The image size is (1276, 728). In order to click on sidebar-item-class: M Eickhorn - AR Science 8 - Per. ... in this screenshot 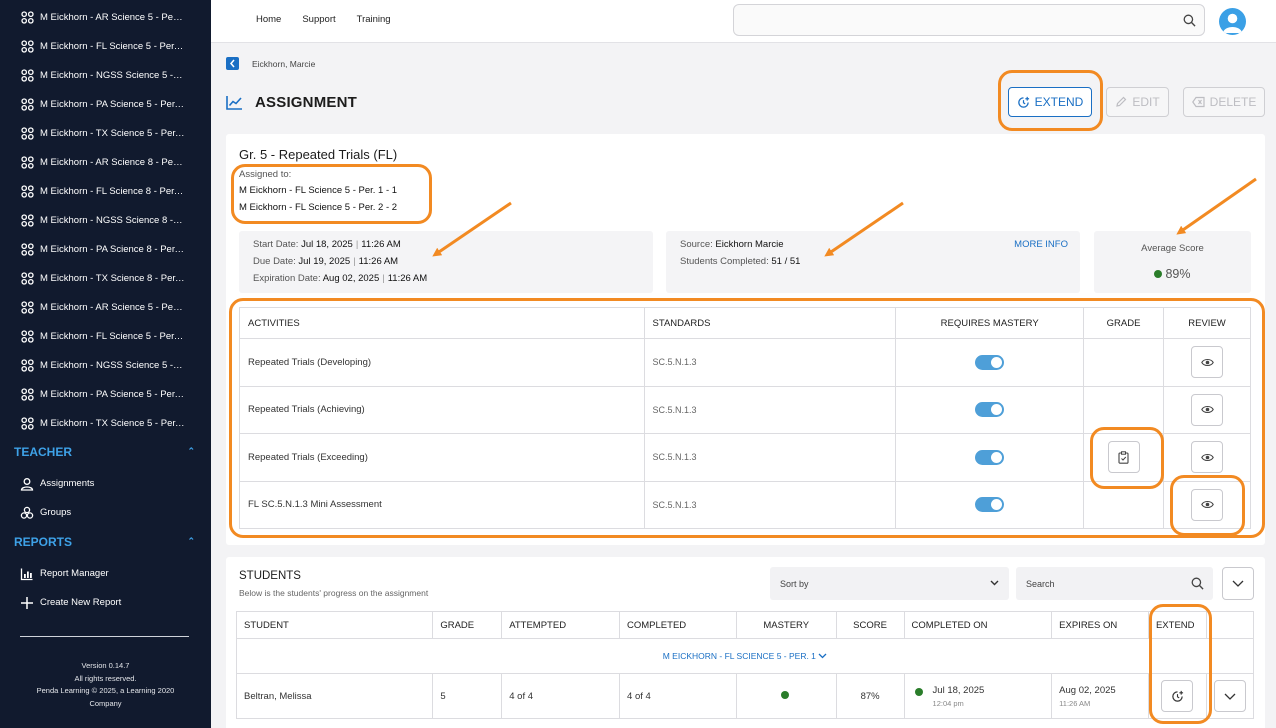, I will do `click(105, 162)`.